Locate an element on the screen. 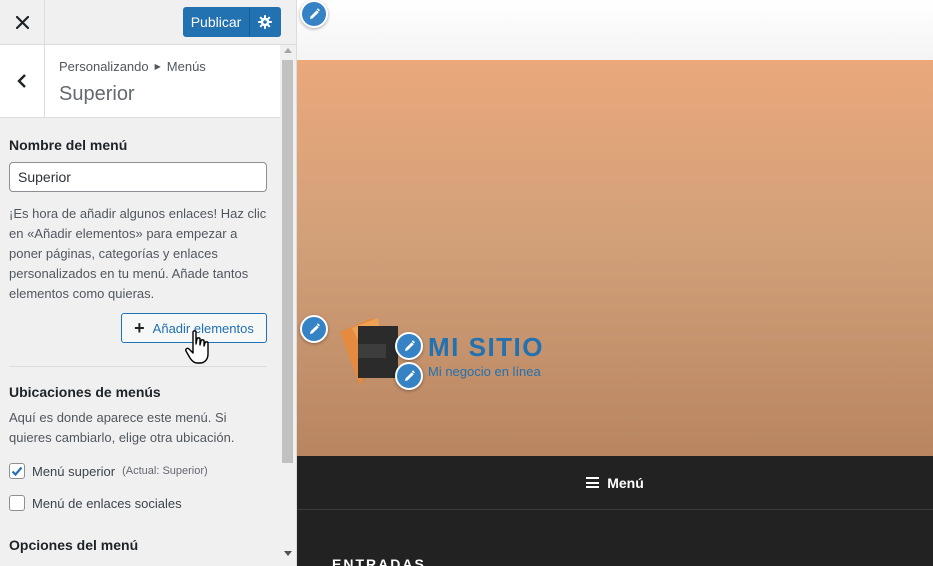 This screenshot has height=566, width=933. customizer-header: Publicar is located at coordinates (148, 22).